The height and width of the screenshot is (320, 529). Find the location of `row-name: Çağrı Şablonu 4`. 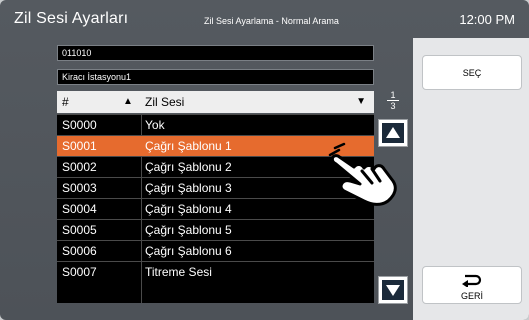

row-name: Çağrı Şablonu 4 is located at coordinates (188, 209).